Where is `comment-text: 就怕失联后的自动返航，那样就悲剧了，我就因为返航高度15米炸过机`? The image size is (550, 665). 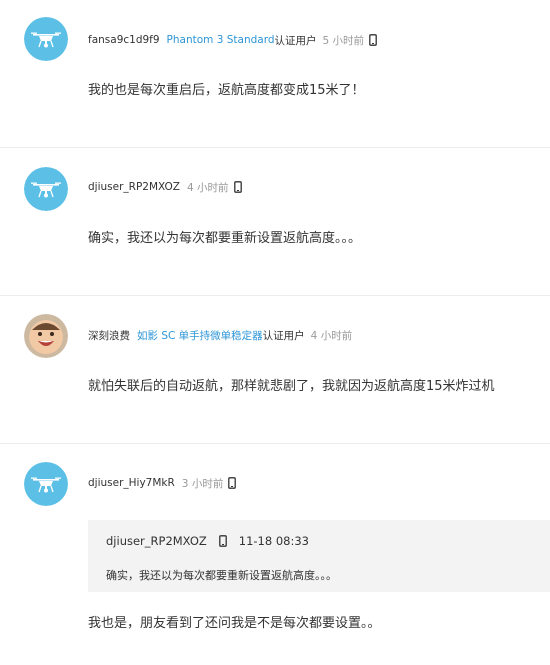 comment-text: 就怕失联后的自动返航，那样就悲剧了，我就因为返航高度15米炸过机 is located at coordinates (291, 386).